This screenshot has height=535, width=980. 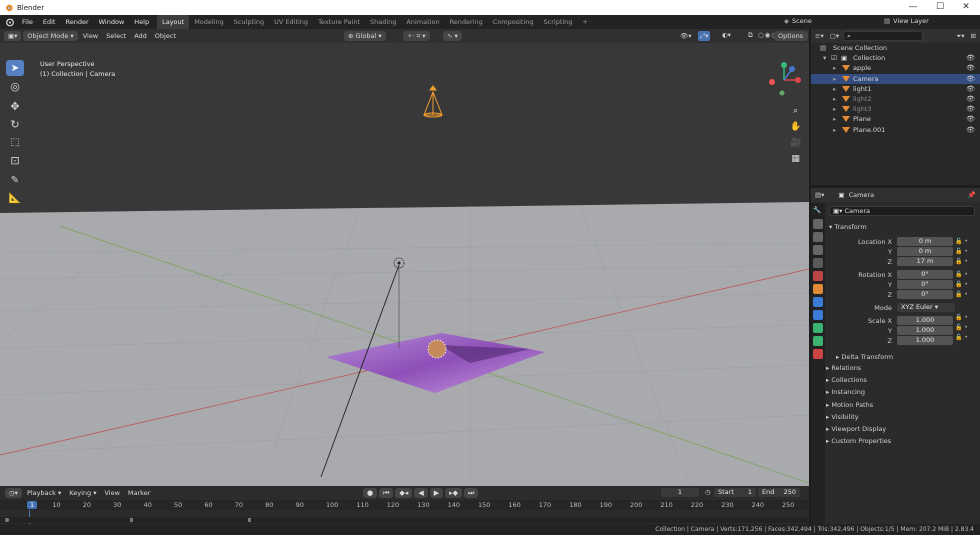 What do you see at coordinates (784, 80) in the screenshot?
I see `navigation-gizmo` at bounding box center [784, 80].